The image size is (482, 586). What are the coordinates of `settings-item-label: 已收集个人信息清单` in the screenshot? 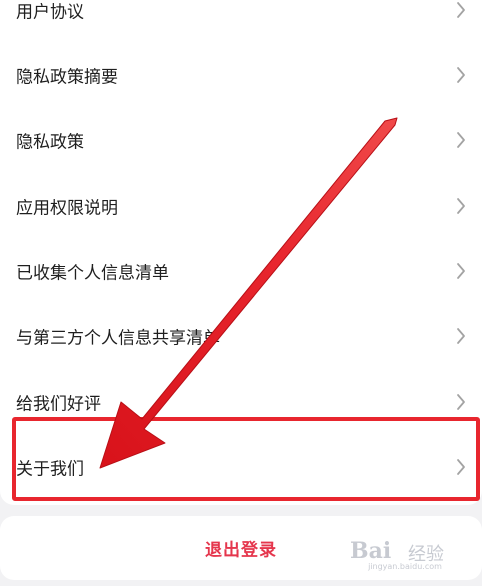 It's located at (92, 273).